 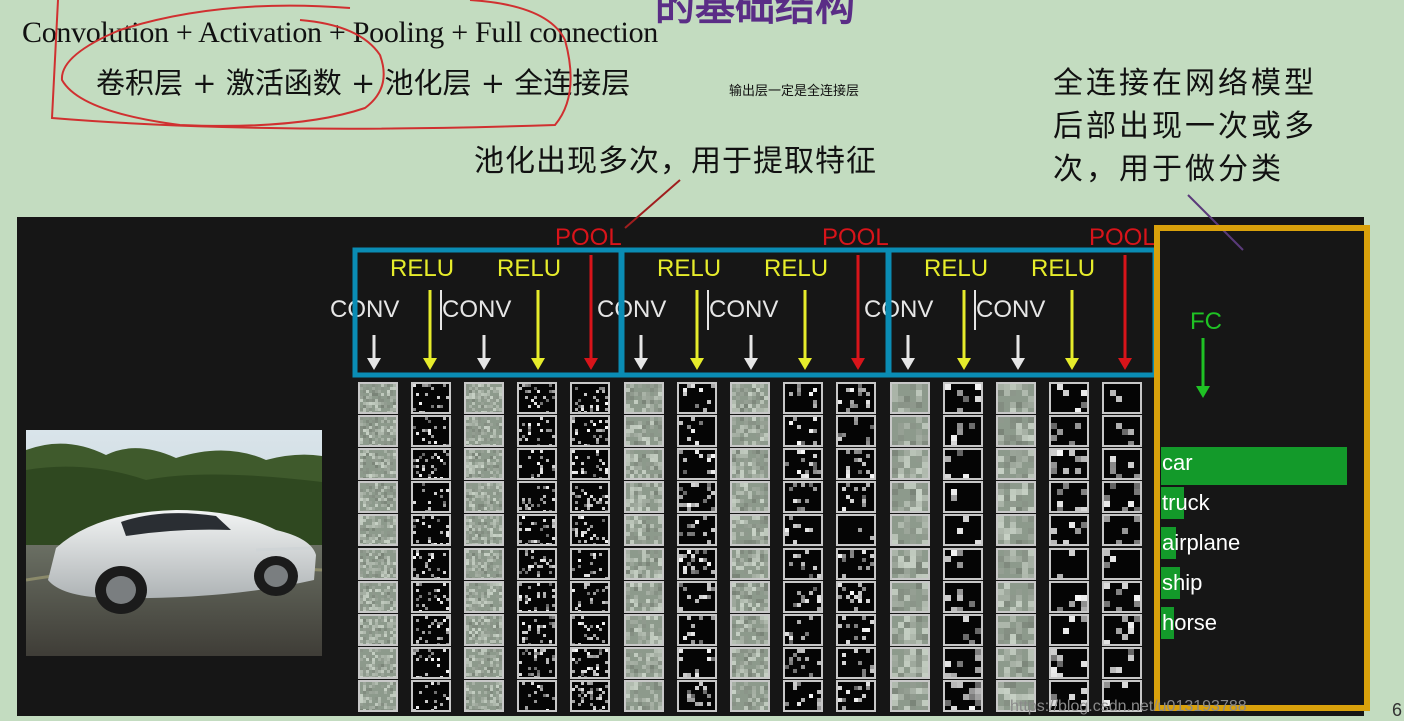 What do you see at coordinates (1215, 222) in the screenshot?
I see `fc-pointer-line` at bounding box center [1215, 222].